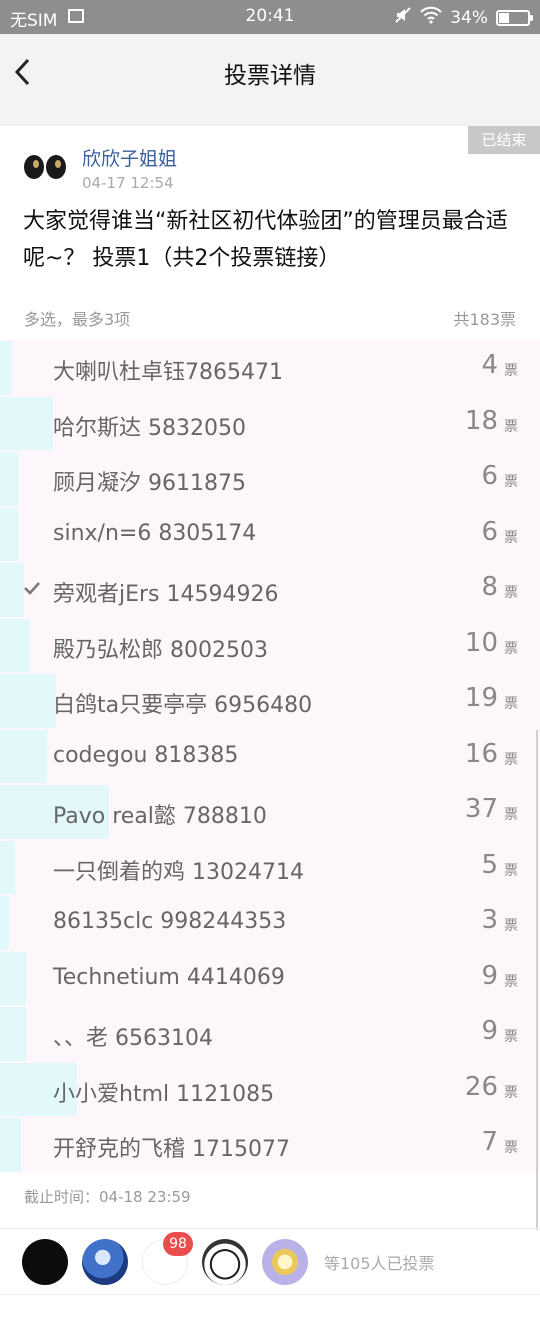  I want to click on poll-question: 大家觉得谁当“新社区初代体验团”的管理员最合适呢~？ 投票1（共2个投票链接）, so click(265, 240).